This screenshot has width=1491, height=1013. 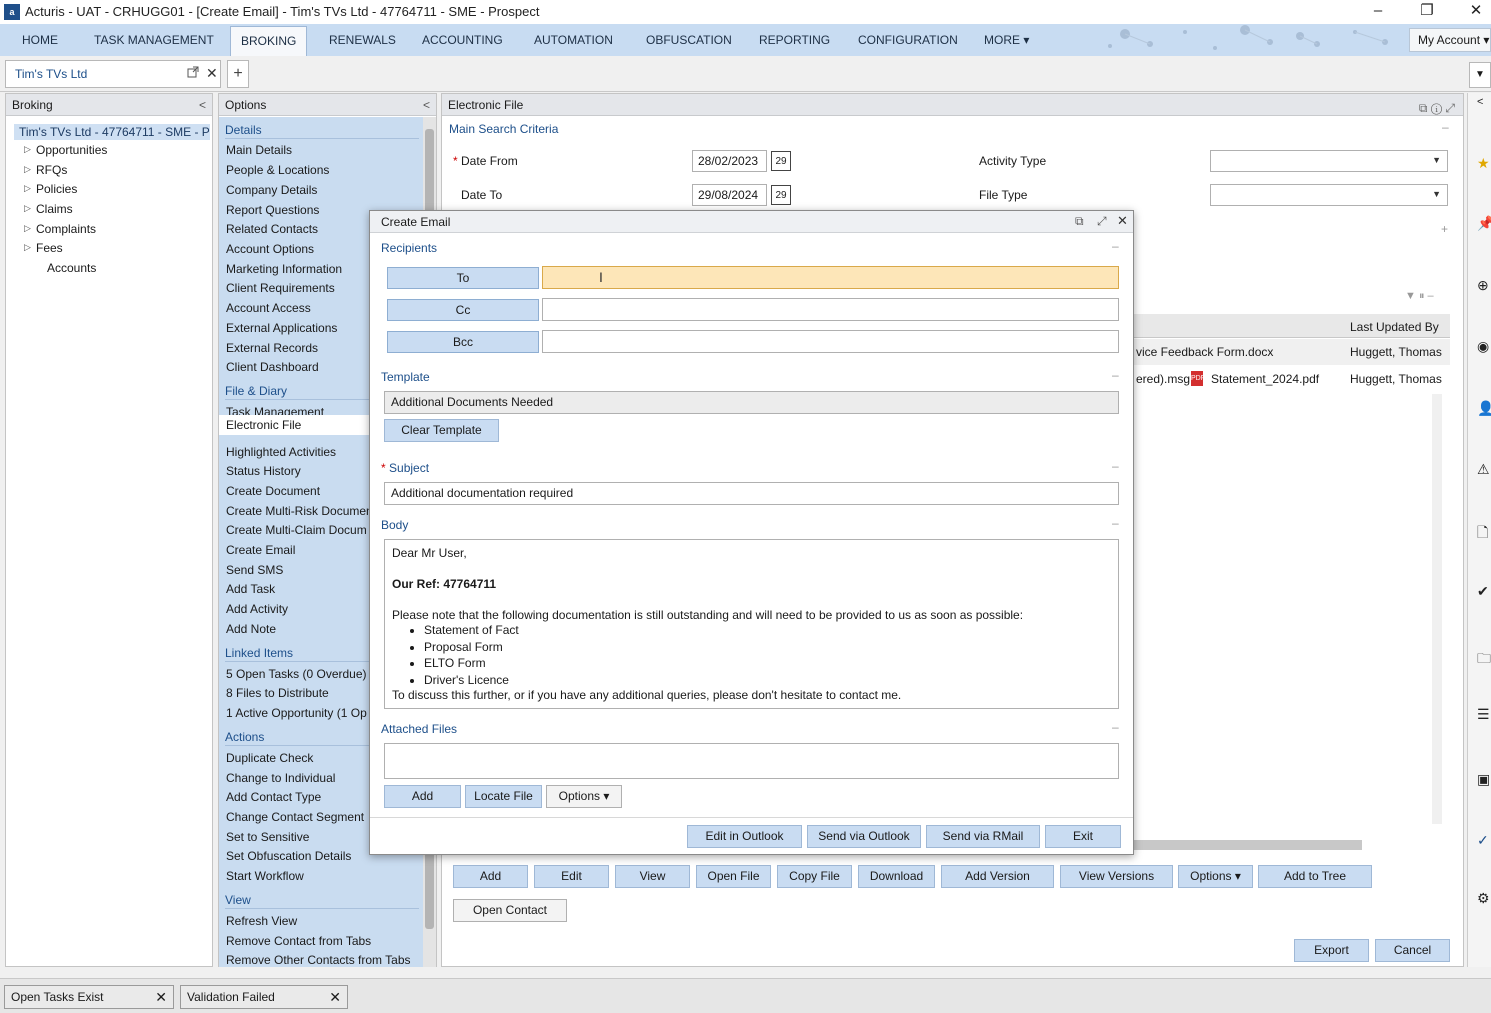 I want to click on minimize-button: –, so click(x=1378, y=12).